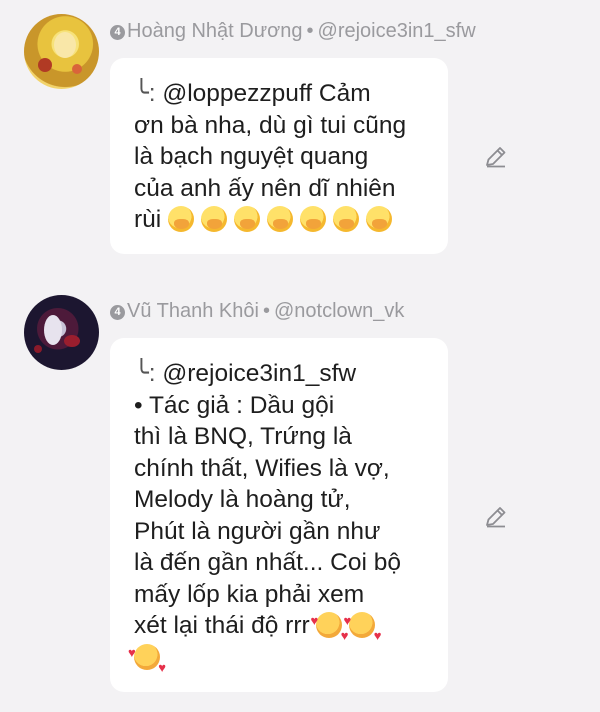 The width and height of the screenshot is (600, 712). Describe the element at coordinates (249, 594) in the screenshot. I see `comment-line: mấy lốp kia phải xem` at that location.